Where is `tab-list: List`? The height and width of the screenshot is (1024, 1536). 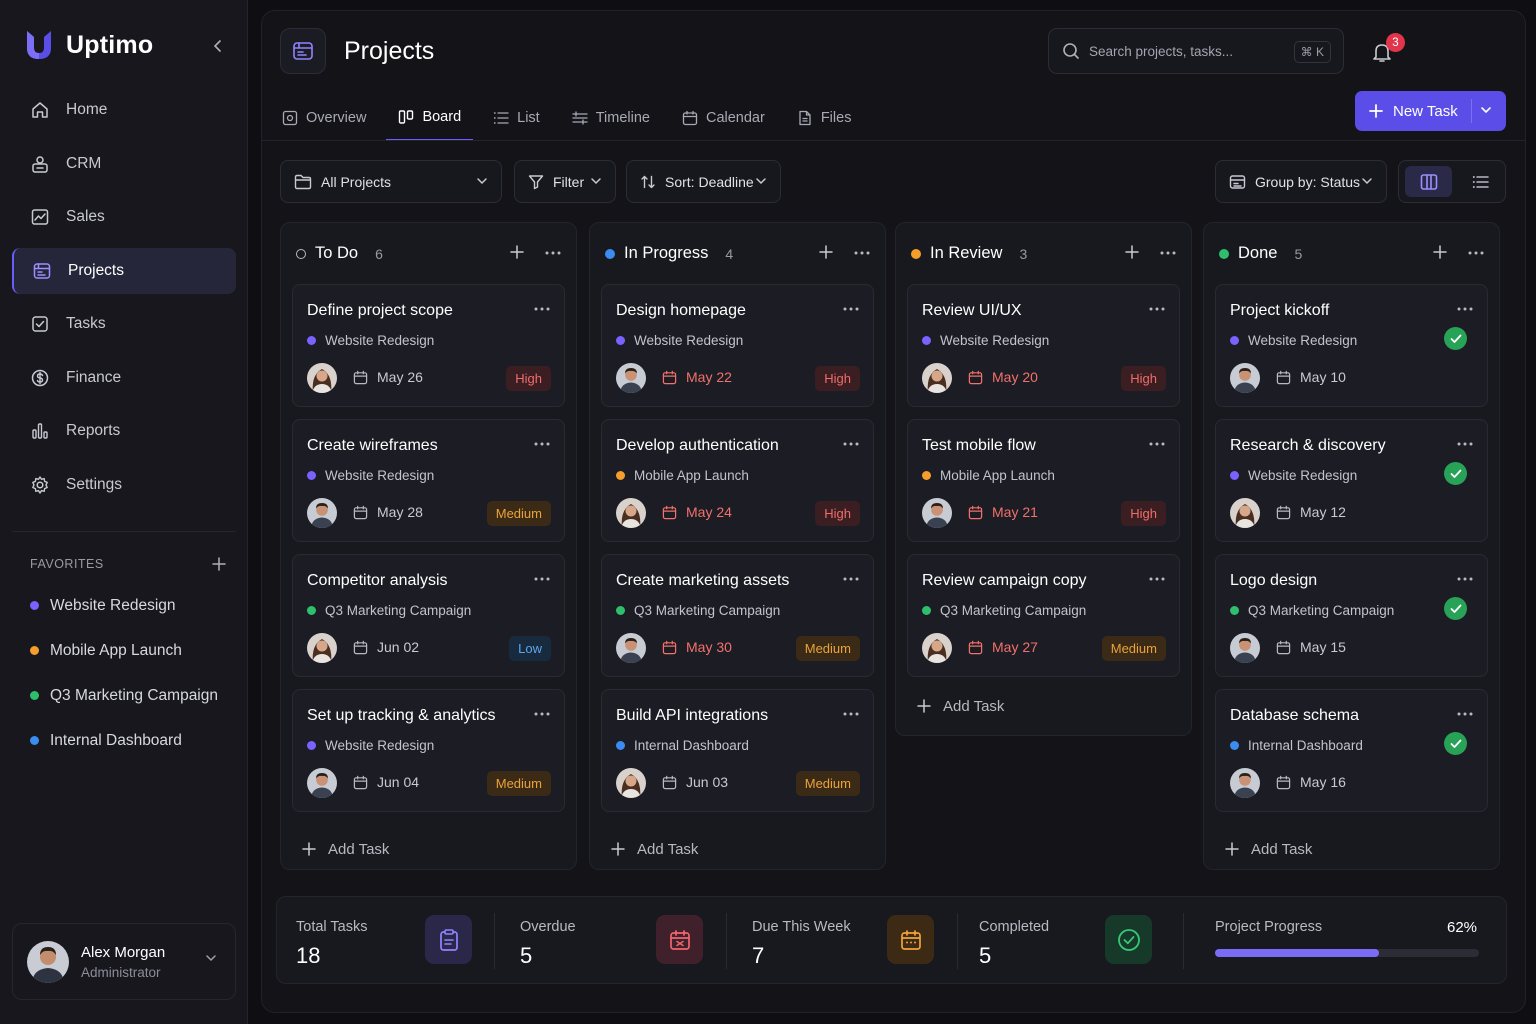 tab-list: List is located at coordinates (516, 118).